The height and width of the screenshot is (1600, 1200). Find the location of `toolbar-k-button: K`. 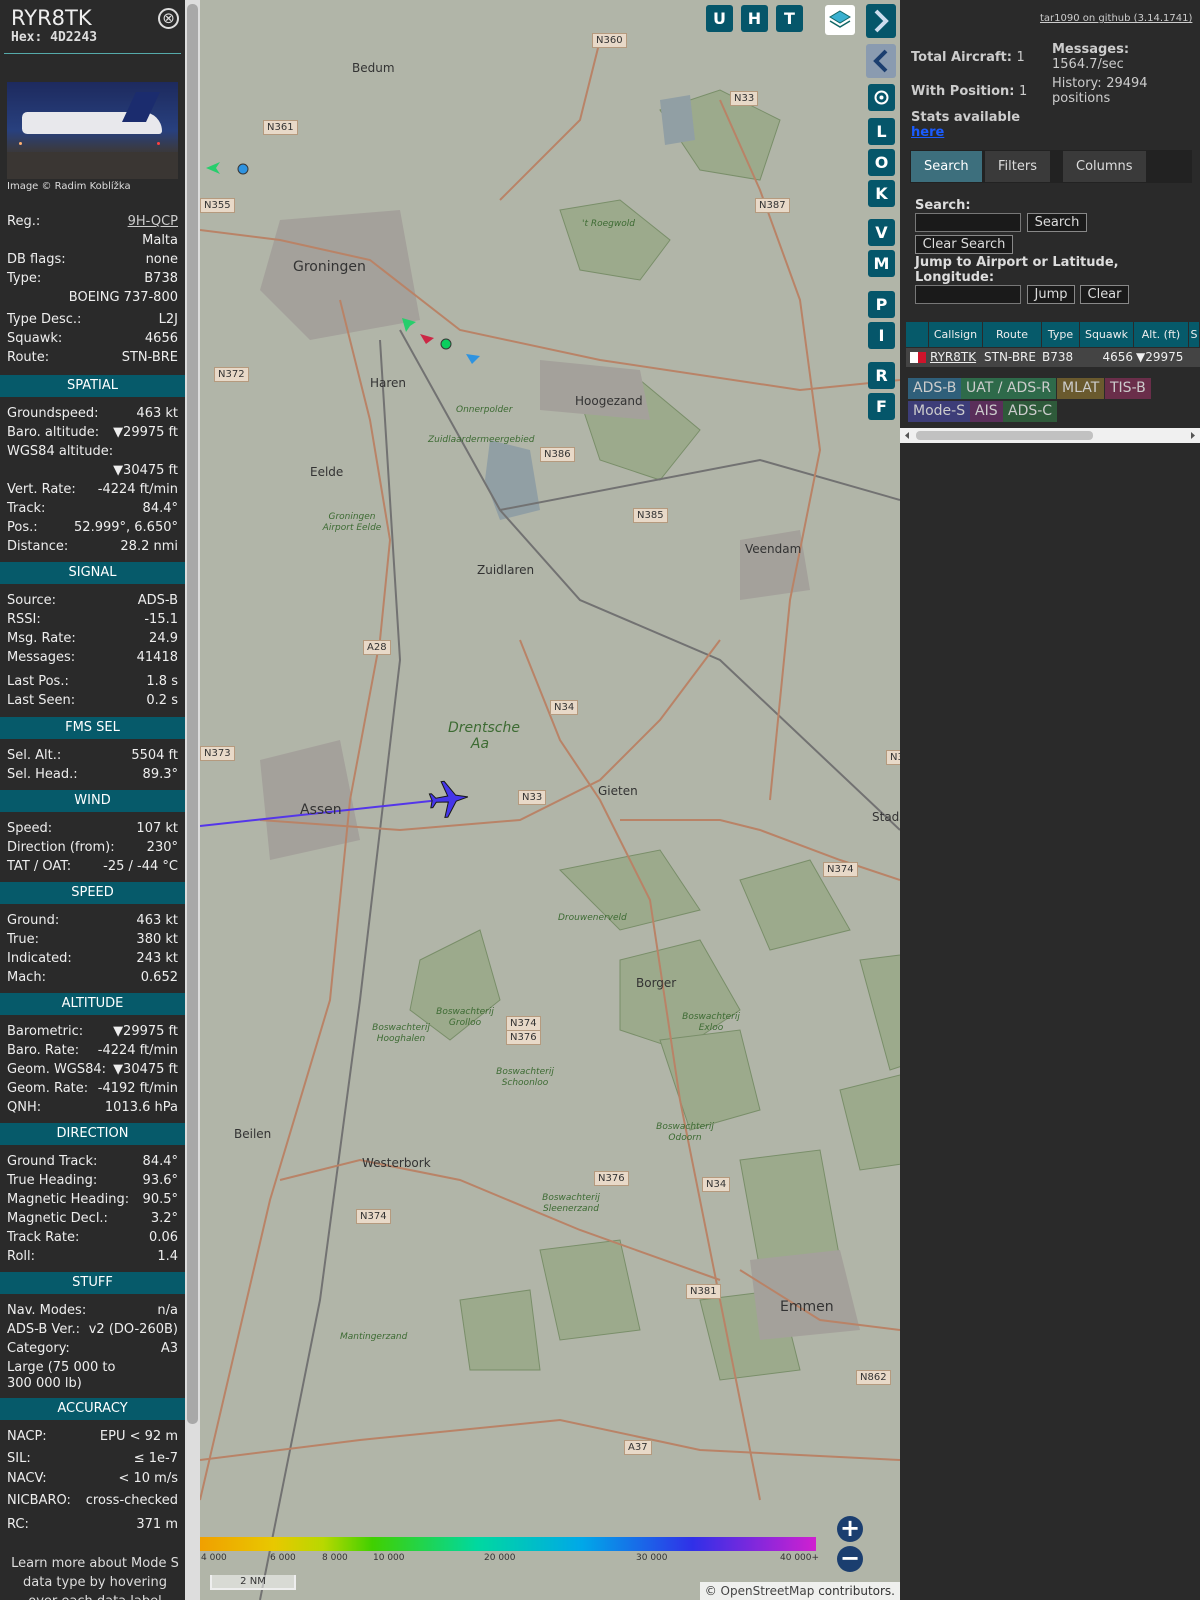

toolbar-k-button: K is located at coordinates (881, 193).